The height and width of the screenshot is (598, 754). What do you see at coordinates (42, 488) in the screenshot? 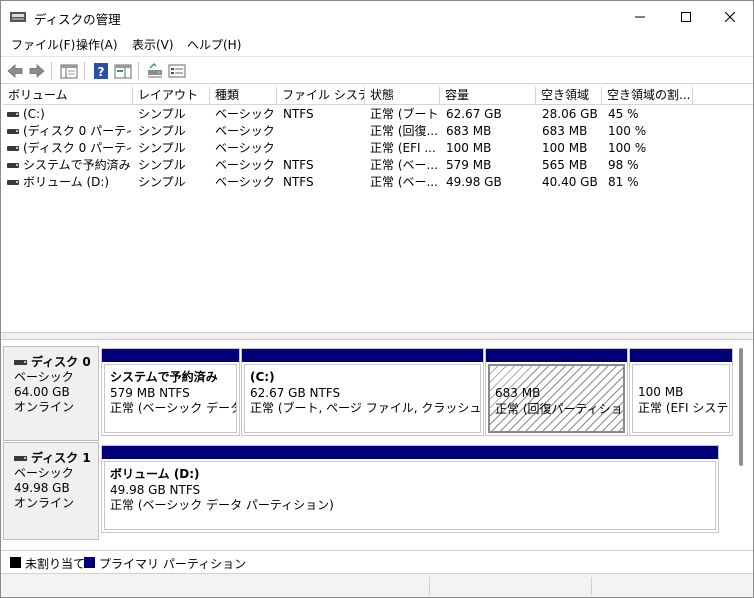
I see `disk-1-size: 49.98 GB` at bounding box center [42, 488].